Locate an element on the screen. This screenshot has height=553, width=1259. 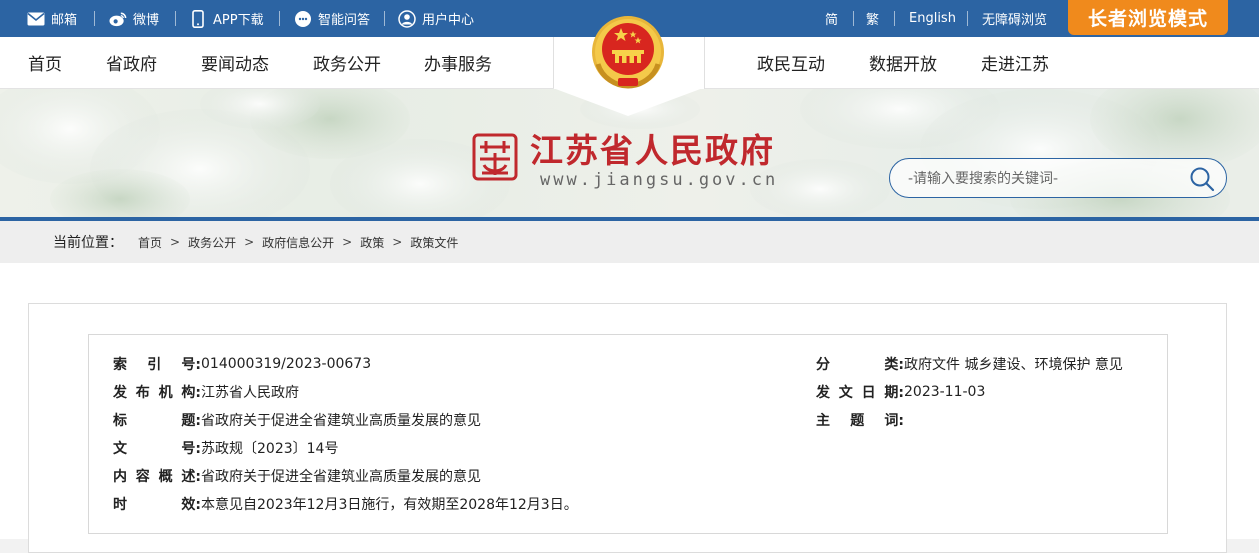
simplified-label: 简 is located at coordinates (832, 20).